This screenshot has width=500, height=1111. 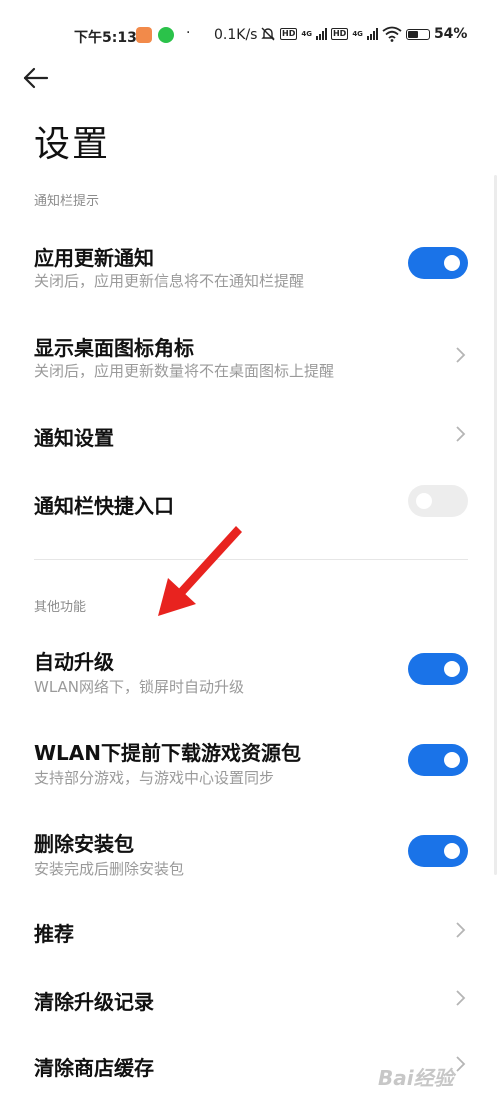 What do you see at coordinates (250, 930) in the screenshot?
I see `setting-row-recommend: 推荐` at bounding box center [250, 930].